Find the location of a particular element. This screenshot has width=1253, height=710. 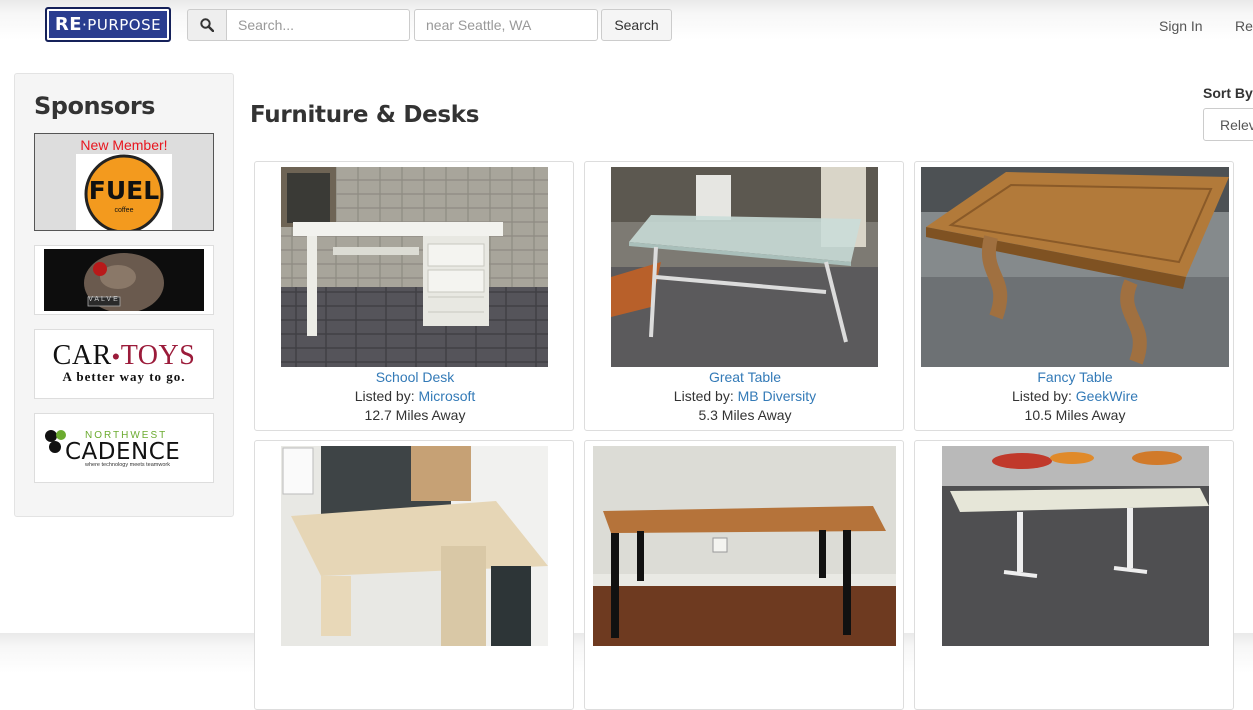

listing-distance: 10.5 Miles Away is located at coordinates (1075, 415).